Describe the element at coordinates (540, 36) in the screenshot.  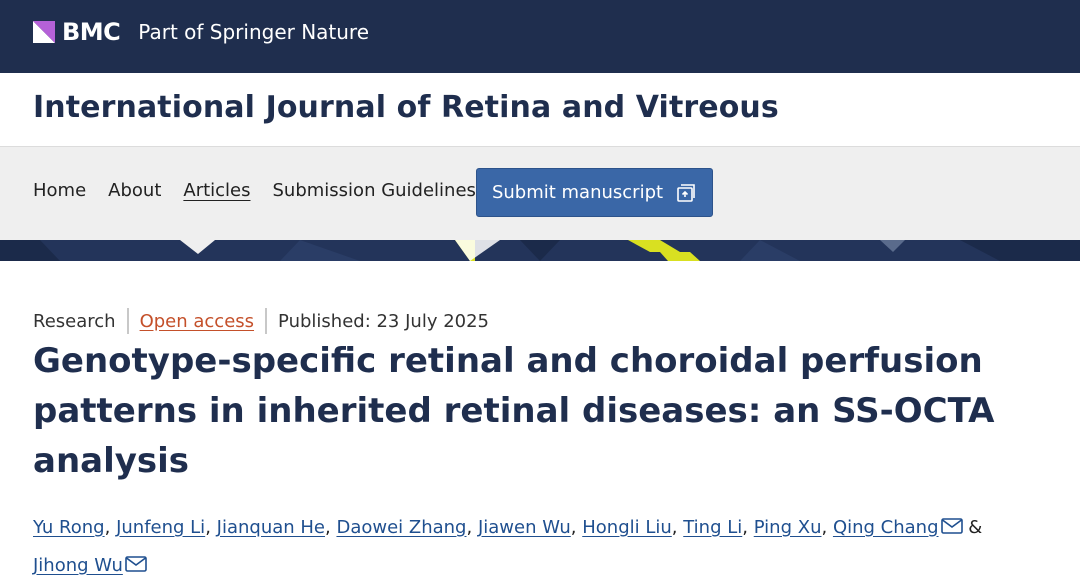
I see `site-header: BMC Part of Springer Nature` at that location.